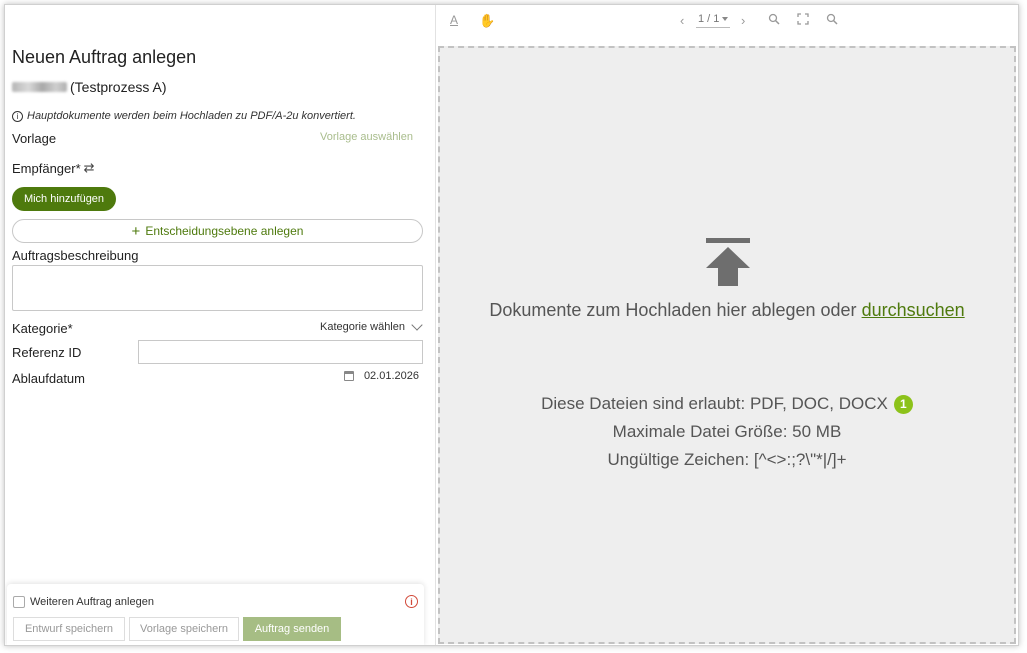 This screenshot has width=1027, height=653. I want to click on expiry-label: Ablaufdatum, so click(48, 378).